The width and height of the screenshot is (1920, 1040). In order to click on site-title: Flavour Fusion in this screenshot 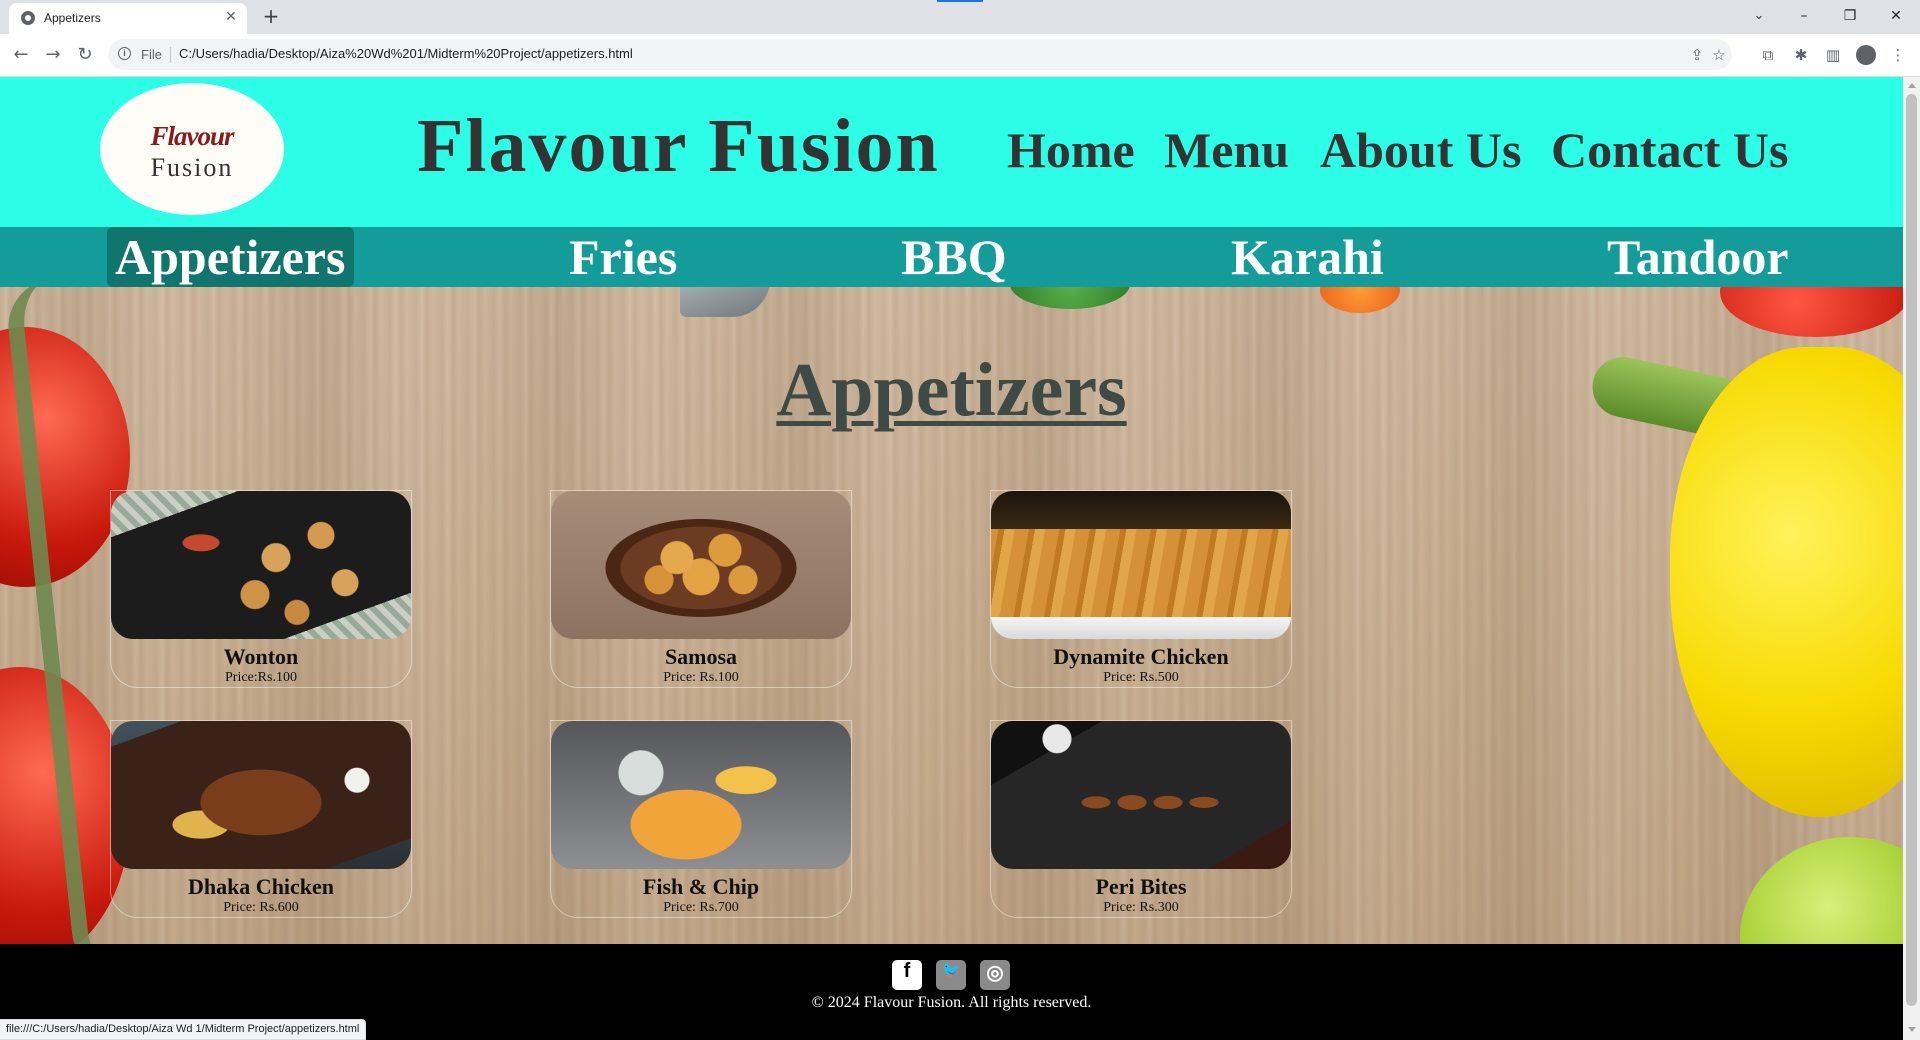, I will do `click(678, 146)`.